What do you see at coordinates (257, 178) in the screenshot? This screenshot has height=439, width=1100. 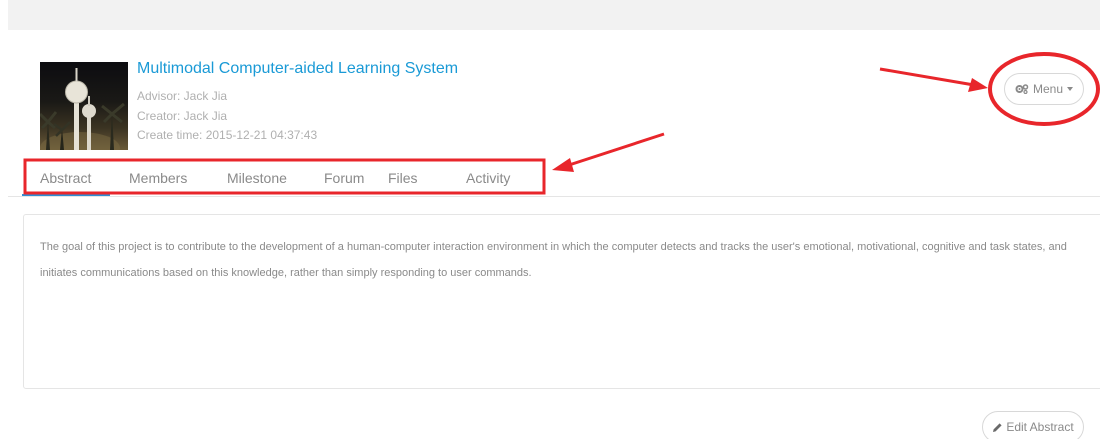 I see `tab-milestone: Milestone` at bounding box center [257, 178].